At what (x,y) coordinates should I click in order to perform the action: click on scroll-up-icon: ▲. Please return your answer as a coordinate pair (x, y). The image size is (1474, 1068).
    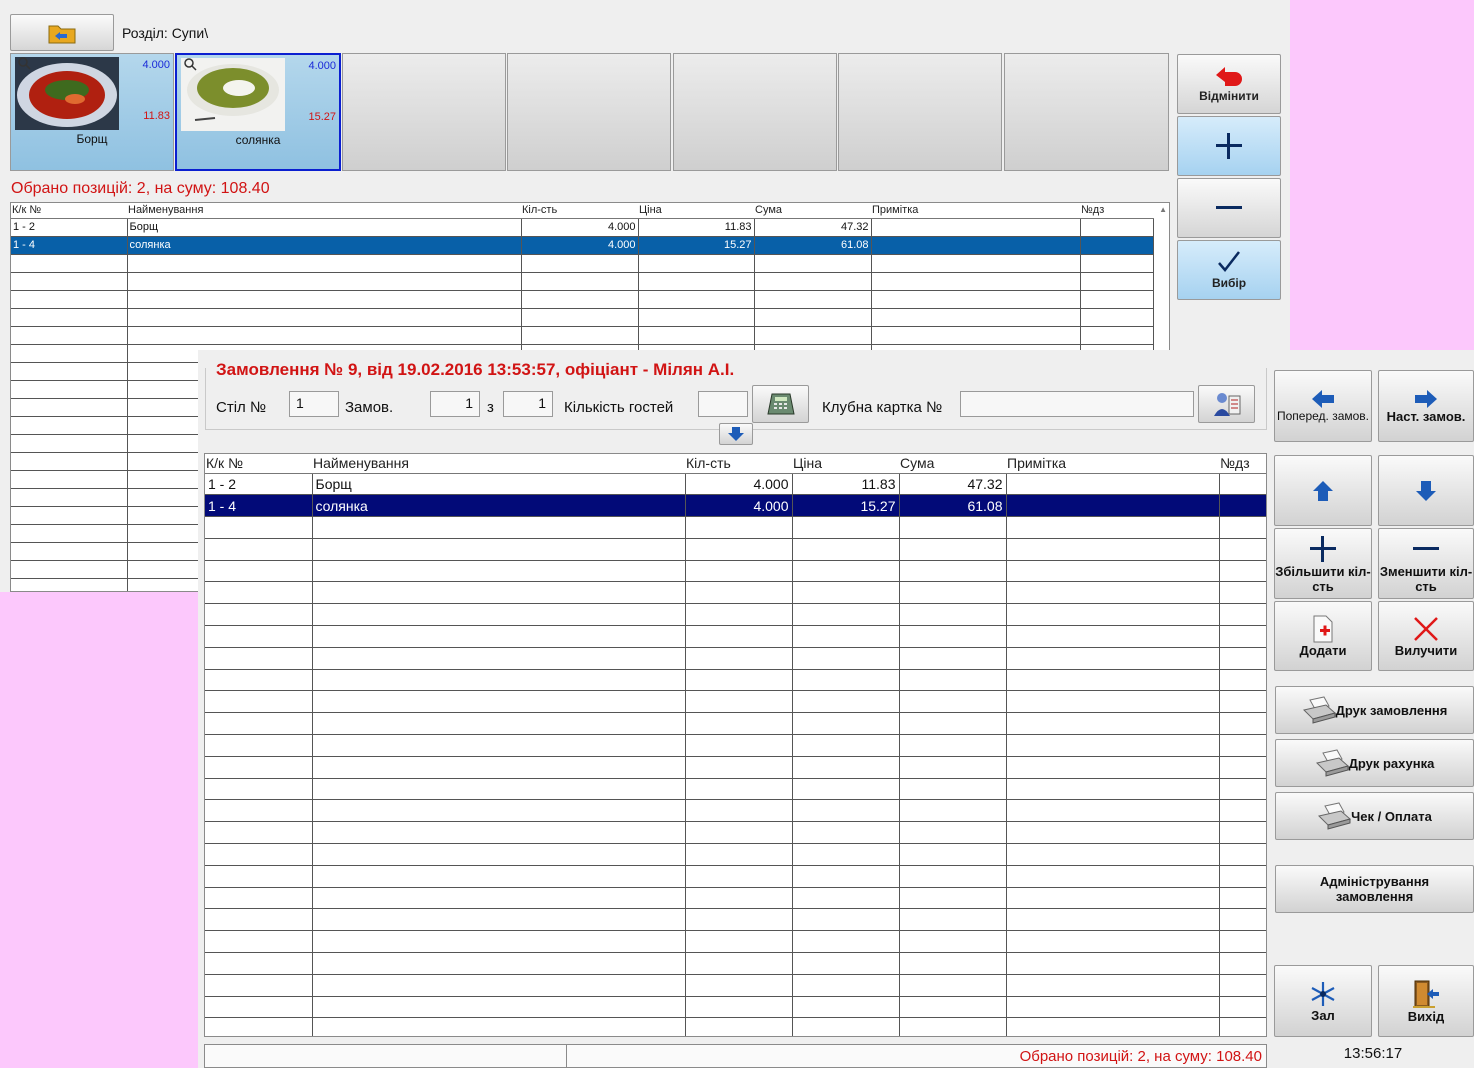
    Looking at the image, I should click on (1163, 209).